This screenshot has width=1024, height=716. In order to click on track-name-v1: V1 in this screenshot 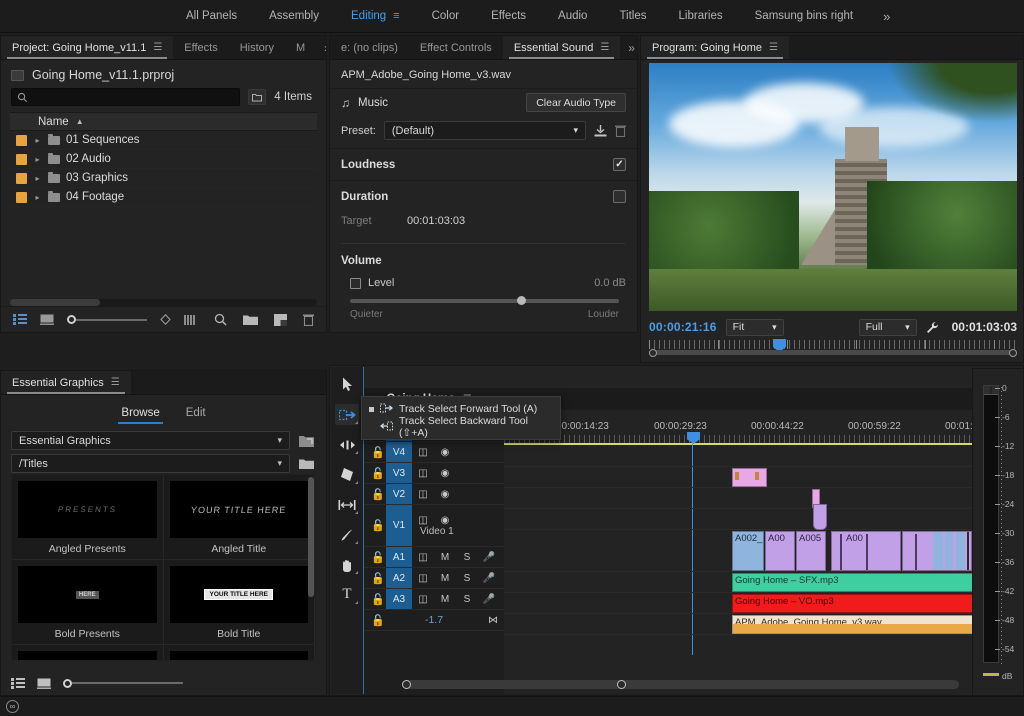, I will do `click(399, 525)`.